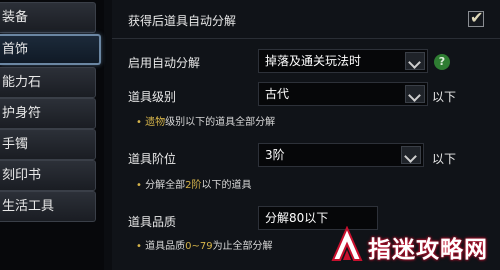 The height and width of the screenshot is (270, 500). What do you see at coordinates (155, 122) in the screenshot?
I see `level-note-highlight: 遗物` at bounding box center [155, 122].